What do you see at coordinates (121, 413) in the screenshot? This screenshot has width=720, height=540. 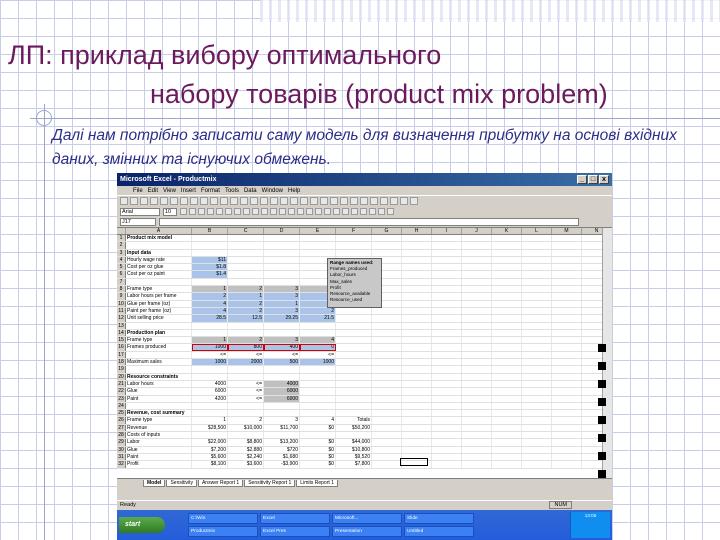 I see `row-number: 25` at bounding box center [121, 413].